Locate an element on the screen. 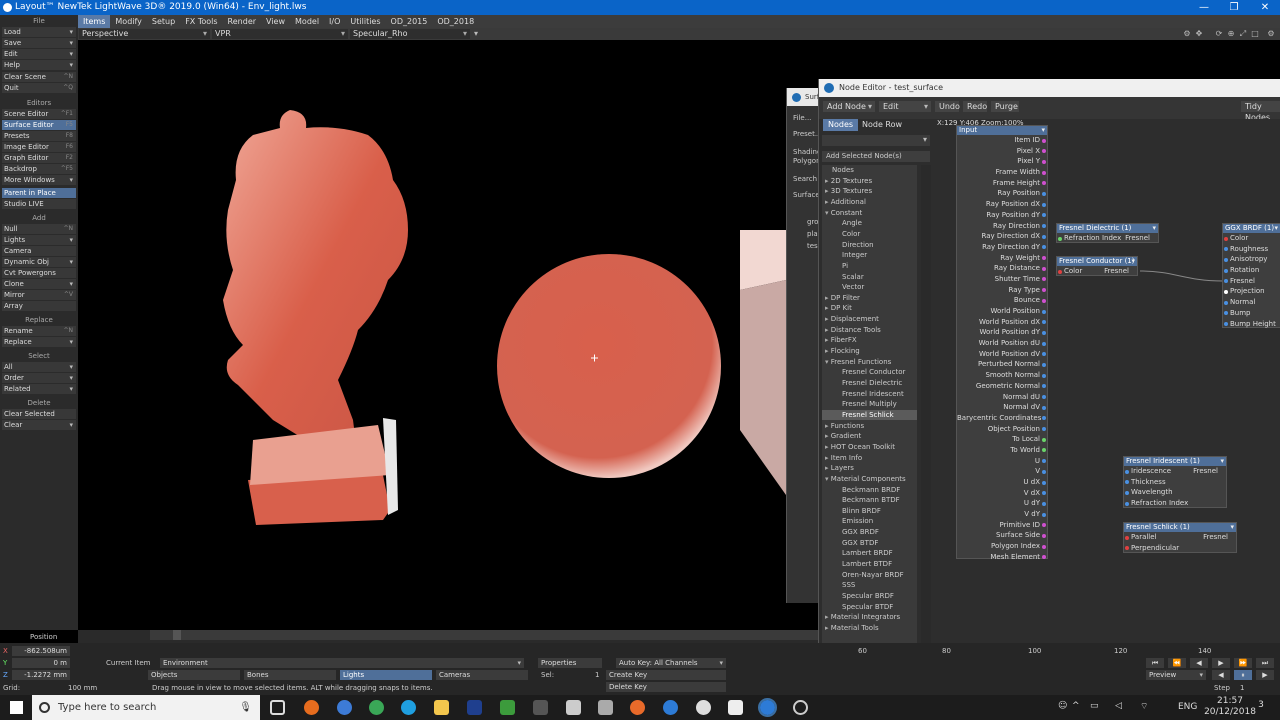  forward-play-button: ▶ is located at coordinates (1265, 675).